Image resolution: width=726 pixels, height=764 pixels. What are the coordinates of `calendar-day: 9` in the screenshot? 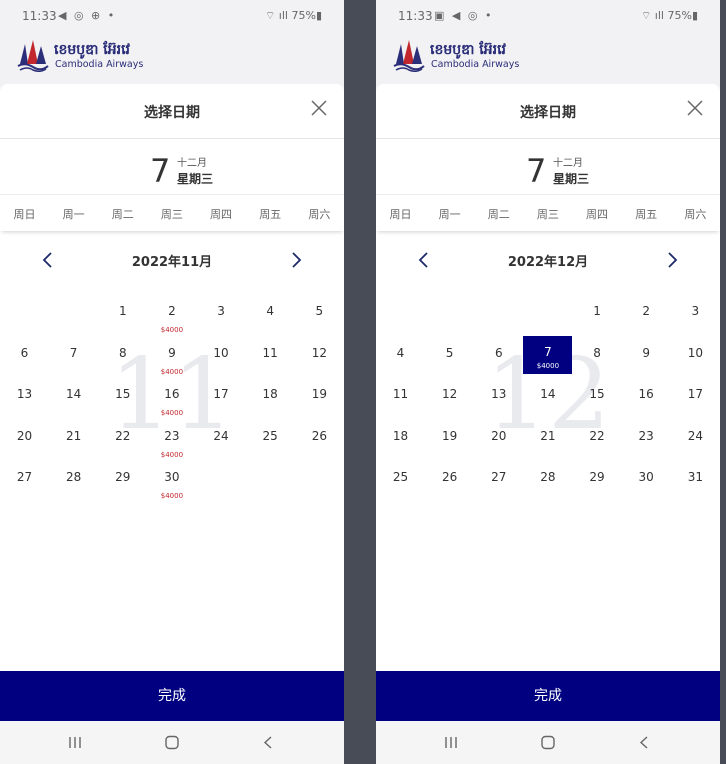 It's located at (646, 364).